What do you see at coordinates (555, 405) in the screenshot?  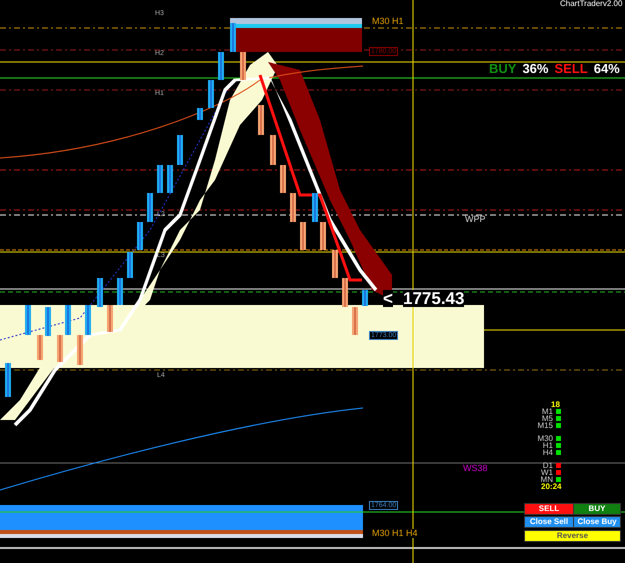 I see `tick-count: 18` at bounding box center [555, 405].